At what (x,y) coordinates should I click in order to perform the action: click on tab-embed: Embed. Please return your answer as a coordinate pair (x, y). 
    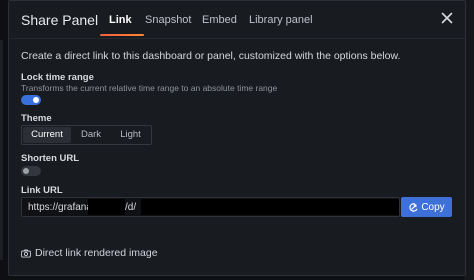
    Looking at the image, I should click on (219, 20).